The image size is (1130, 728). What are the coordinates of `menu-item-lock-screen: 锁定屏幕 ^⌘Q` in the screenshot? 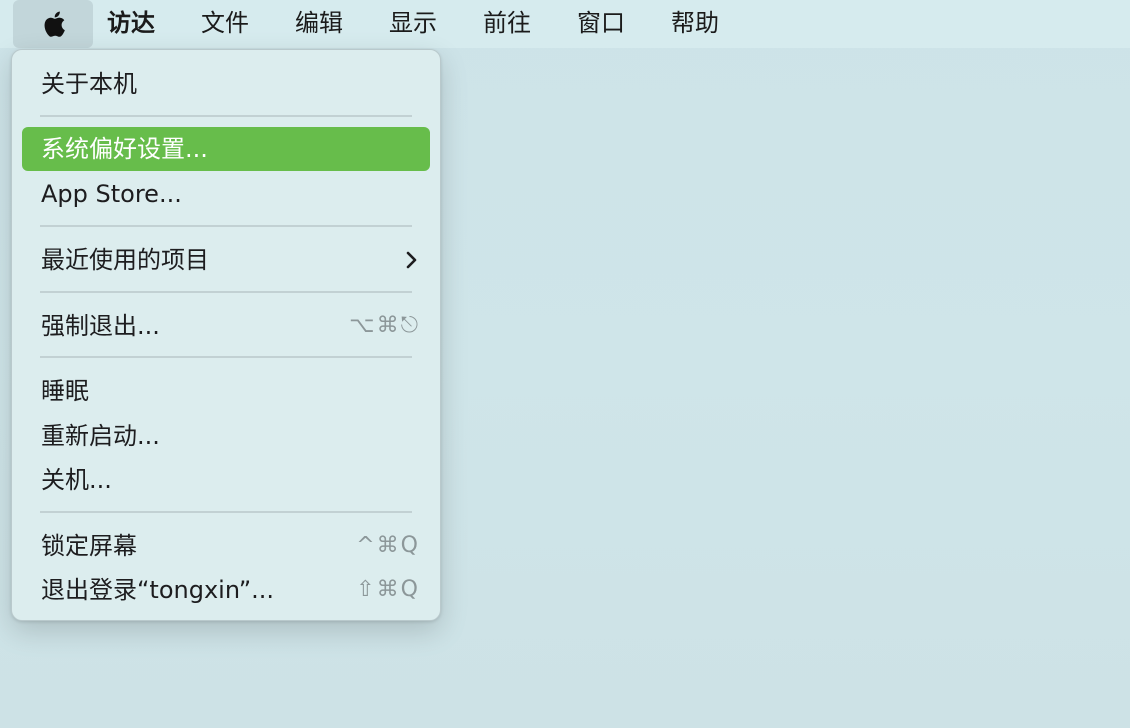 It's located at (226, 546).